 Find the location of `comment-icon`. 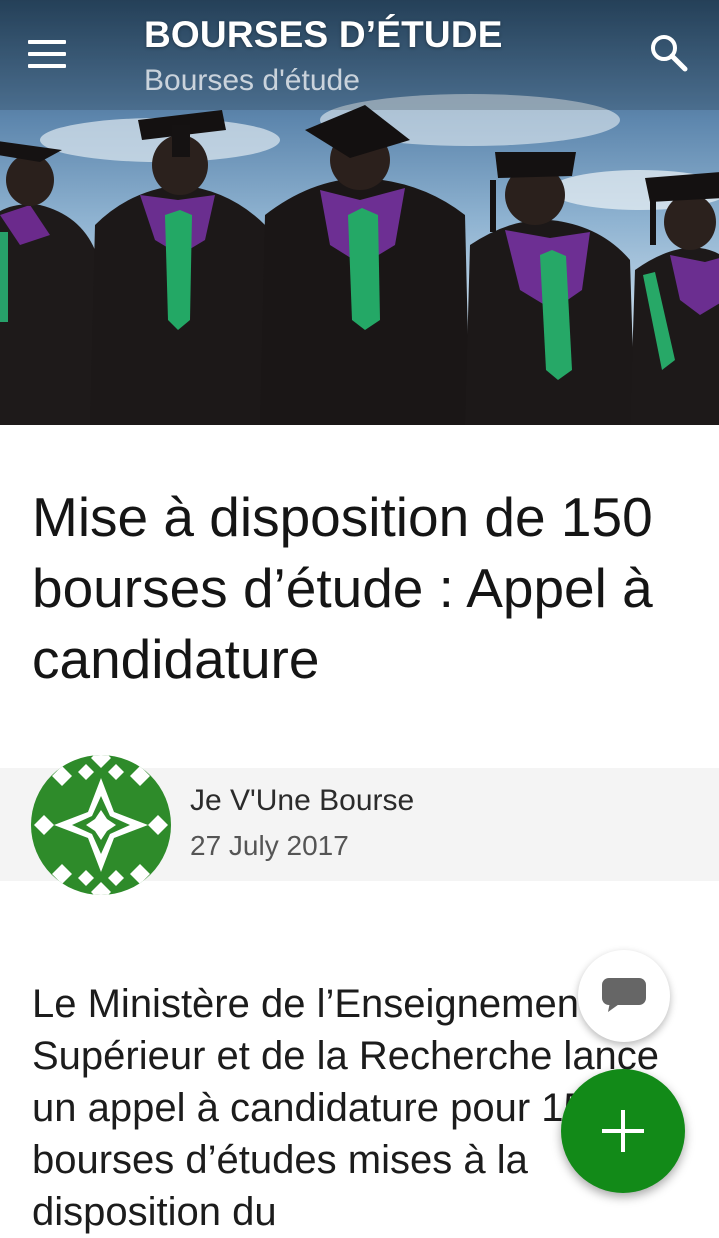

comment-icon is located at coordinates (624, 995).